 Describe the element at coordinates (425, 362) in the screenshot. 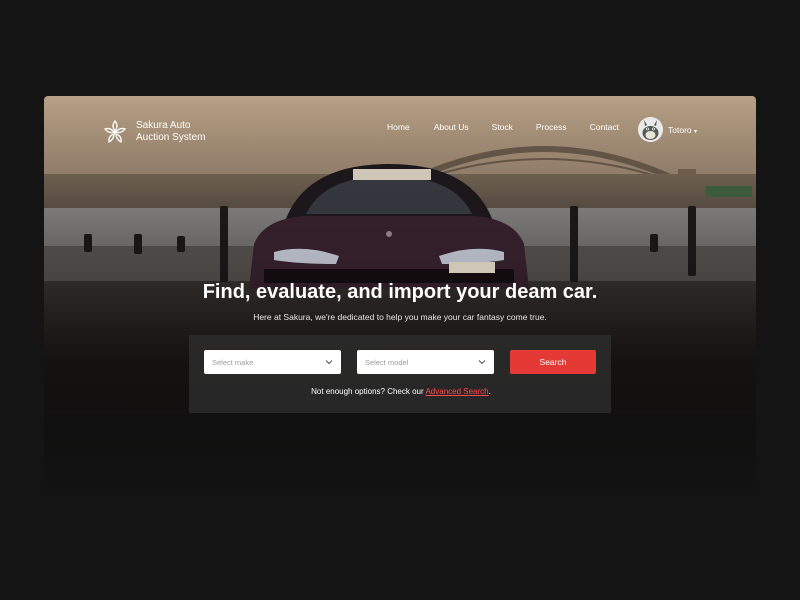

I see `select-model: Select model` at that location.